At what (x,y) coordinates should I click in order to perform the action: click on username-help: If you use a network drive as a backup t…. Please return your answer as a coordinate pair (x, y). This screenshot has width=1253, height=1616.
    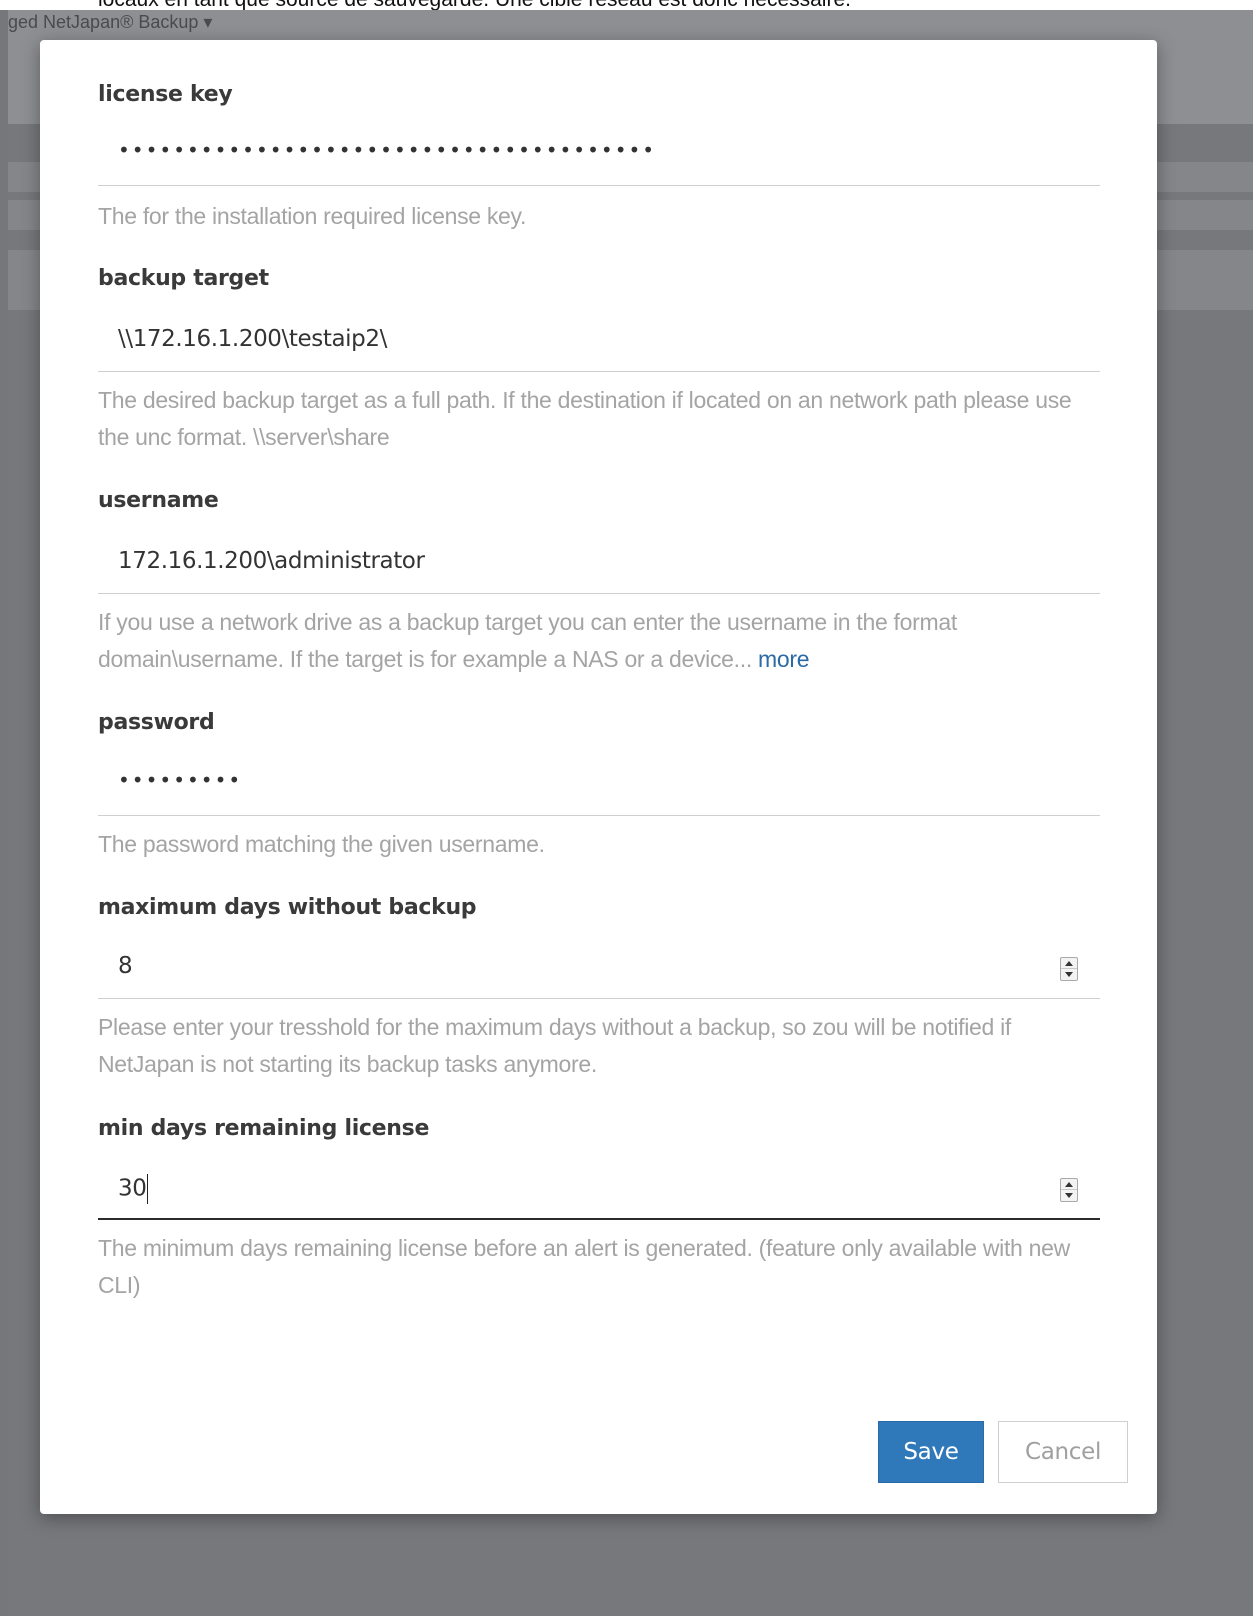
    Looking at the image, I should click on (603, 641).